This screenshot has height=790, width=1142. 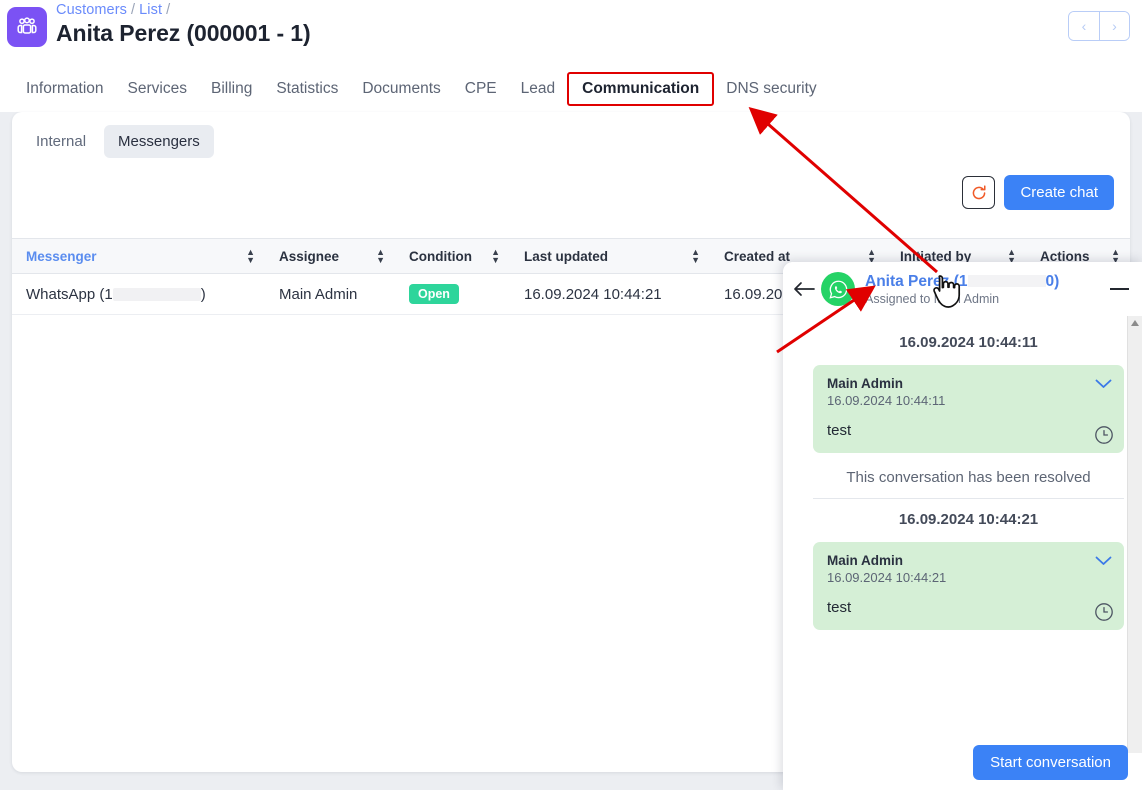 I want to click on chat-contact-name: Anita Perez (1 0), so click(x=985, y=282).